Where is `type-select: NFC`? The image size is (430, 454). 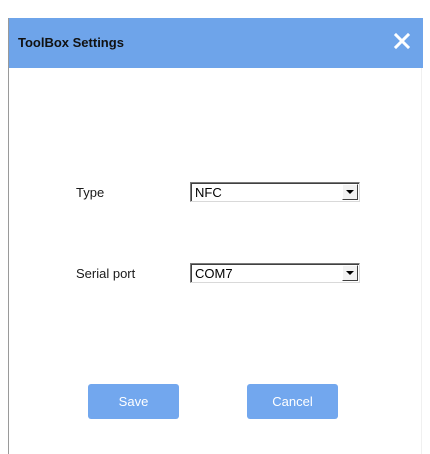
type-select: NFC is located at coordinates (275, 192).